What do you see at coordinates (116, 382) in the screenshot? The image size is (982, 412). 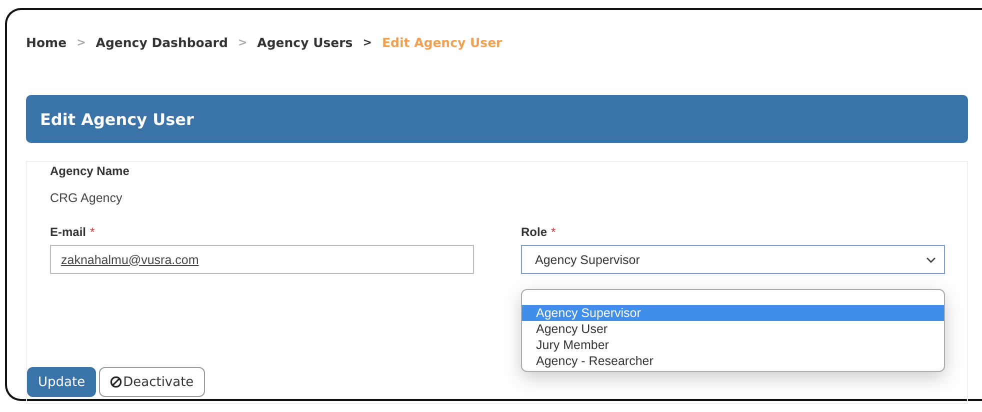 I see `ban-icon` at bounding box center [116, 382].